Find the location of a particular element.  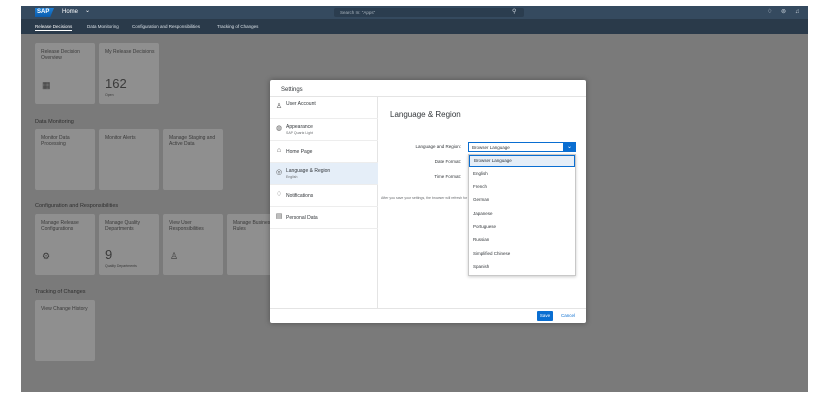

search-input: Search In: "Apps" is located at coordinates (429, 12).